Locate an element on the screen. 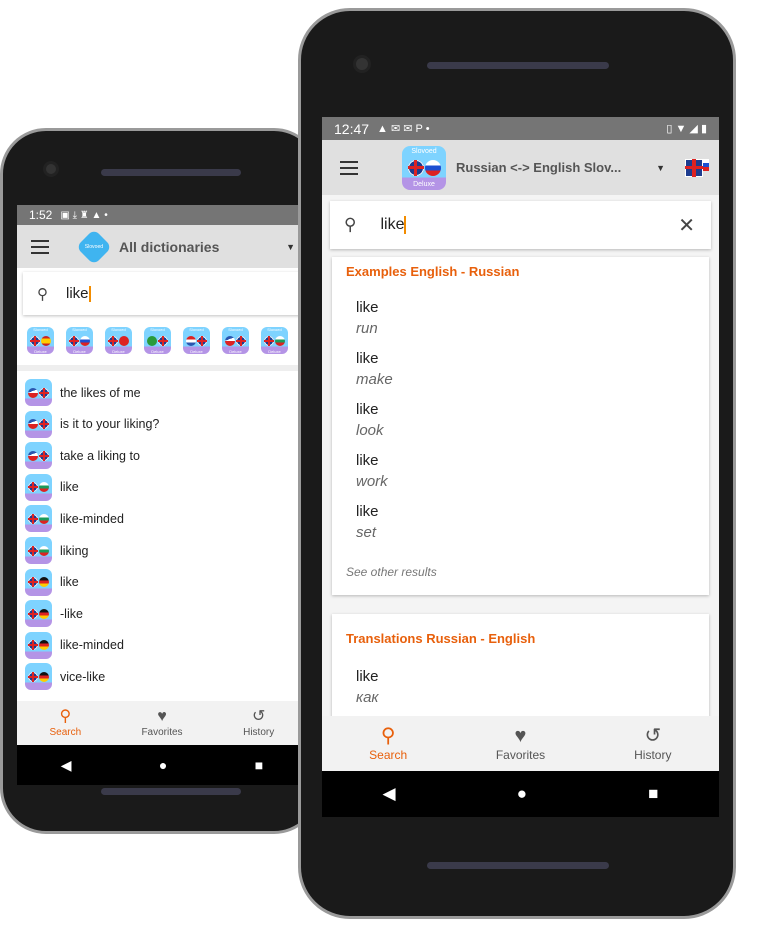  flag-tr-icon is located at coordinates (124, 340).